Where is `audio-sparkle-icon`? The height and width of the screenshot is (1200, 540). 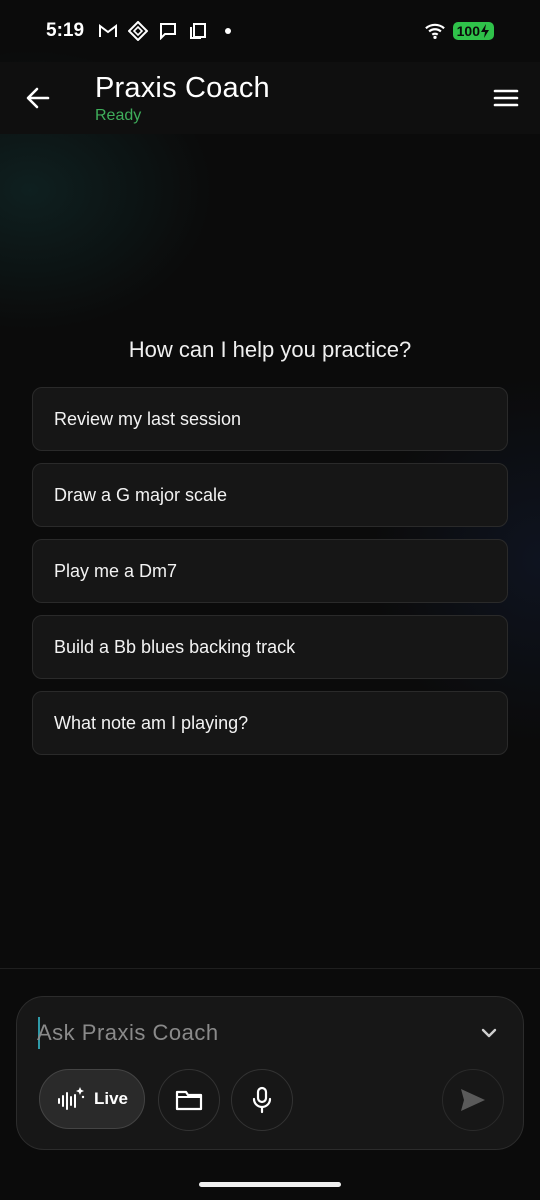
audio-sparkle-icon is located at coordinates (71, 1098).